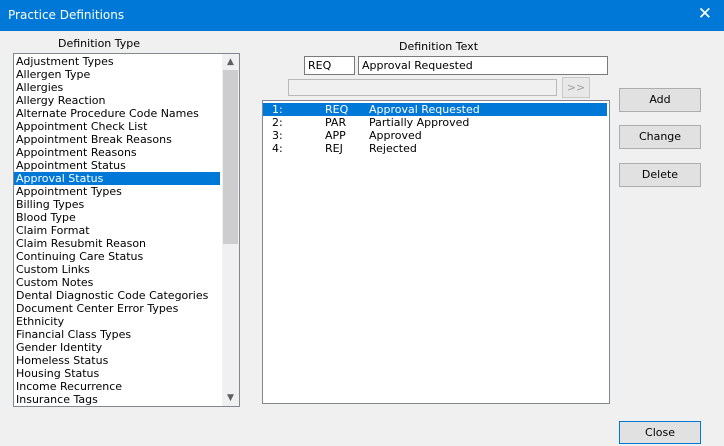 The image size is (724, 446). Describe the element at coordinates (435, 148) in the screenshot. I see `table-row: 4: REJ Rejected` at that location.